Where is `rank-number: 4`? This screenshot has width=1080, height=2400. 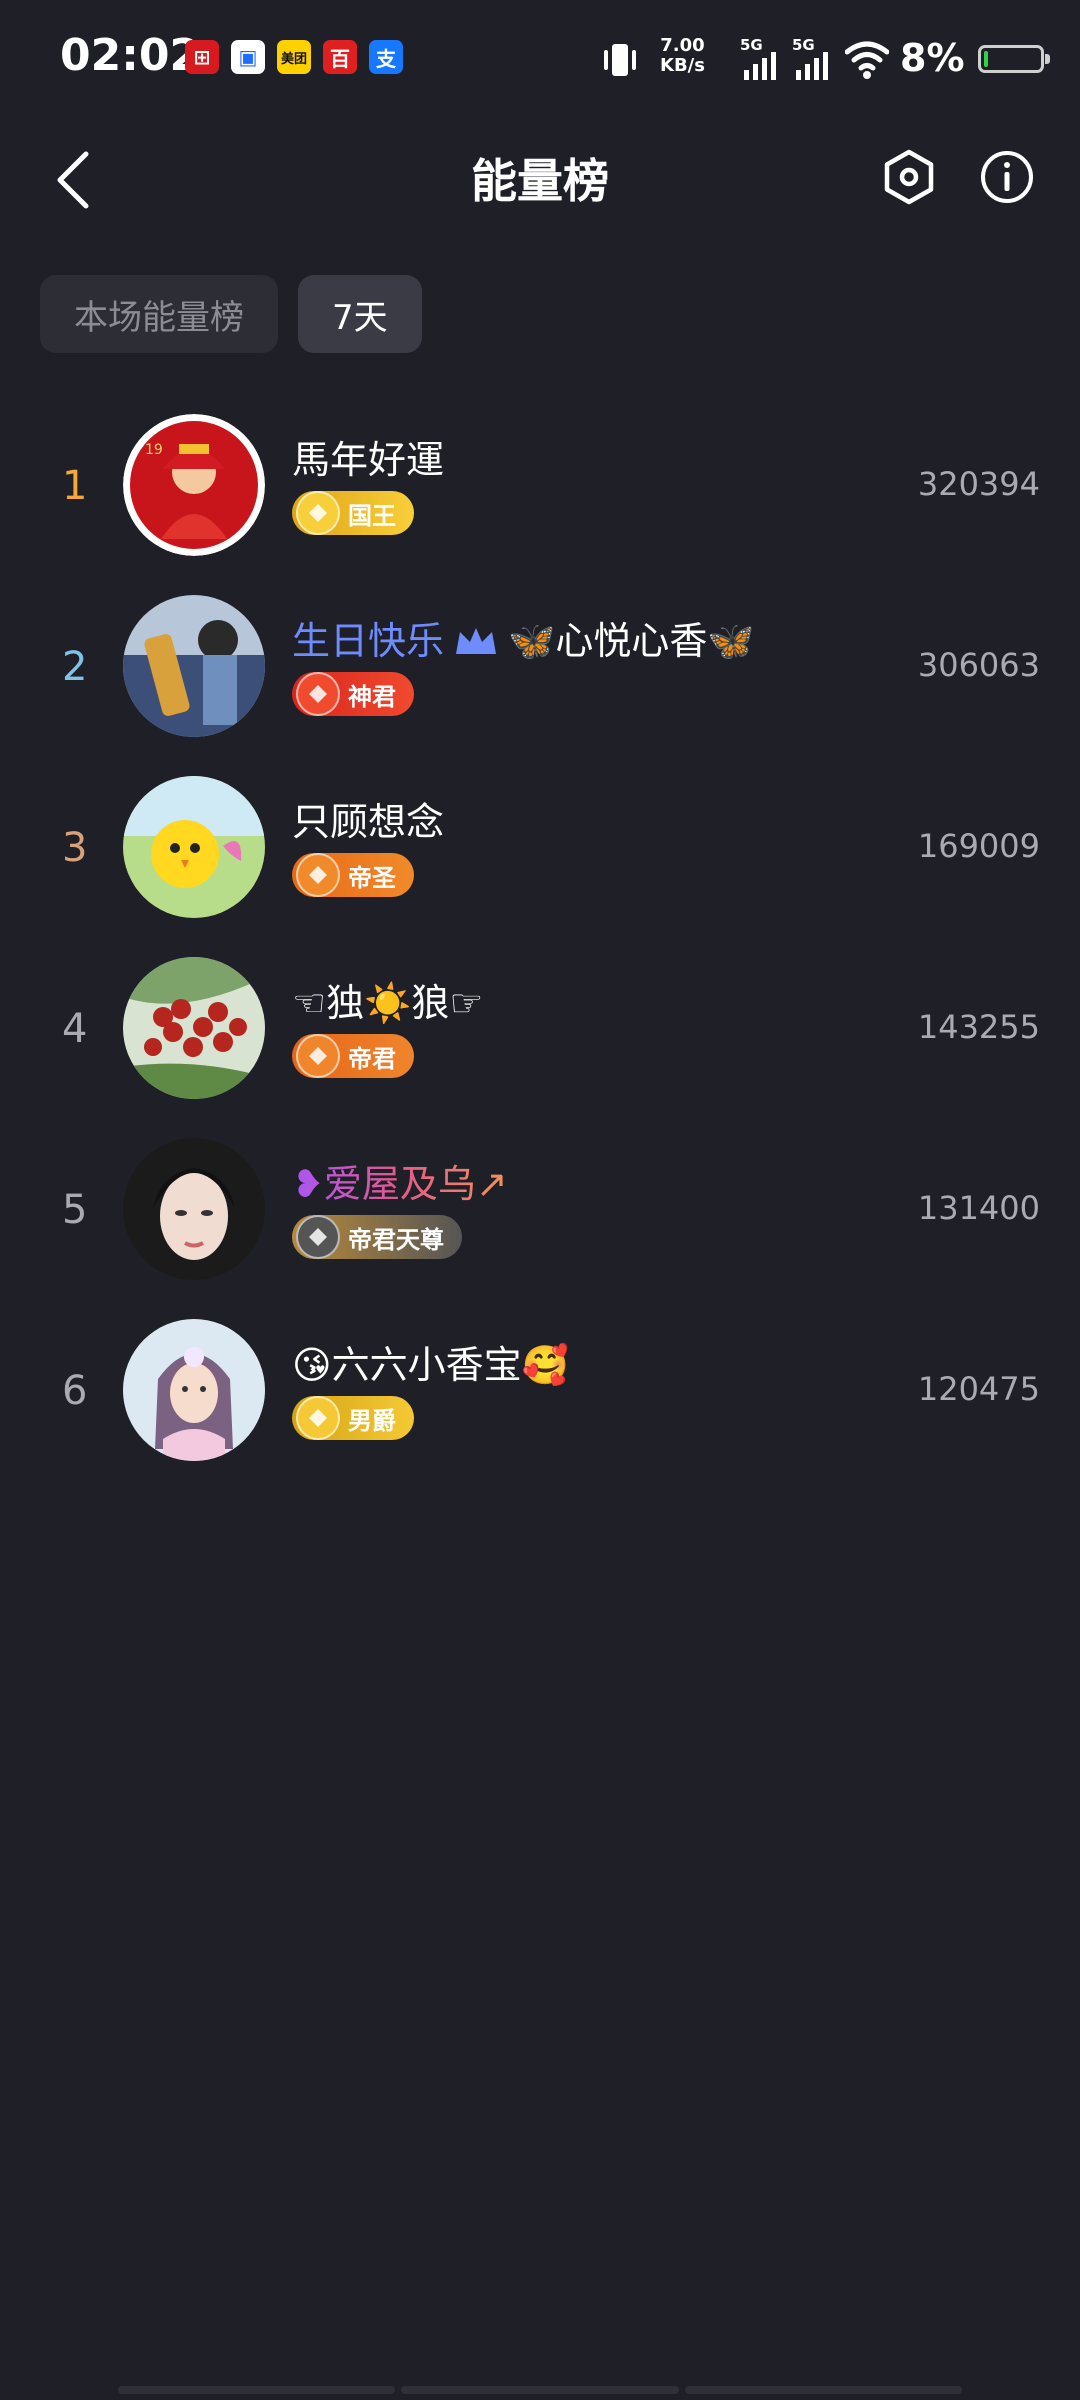
rank-number: 4 is located at coordinates (75, 1029).